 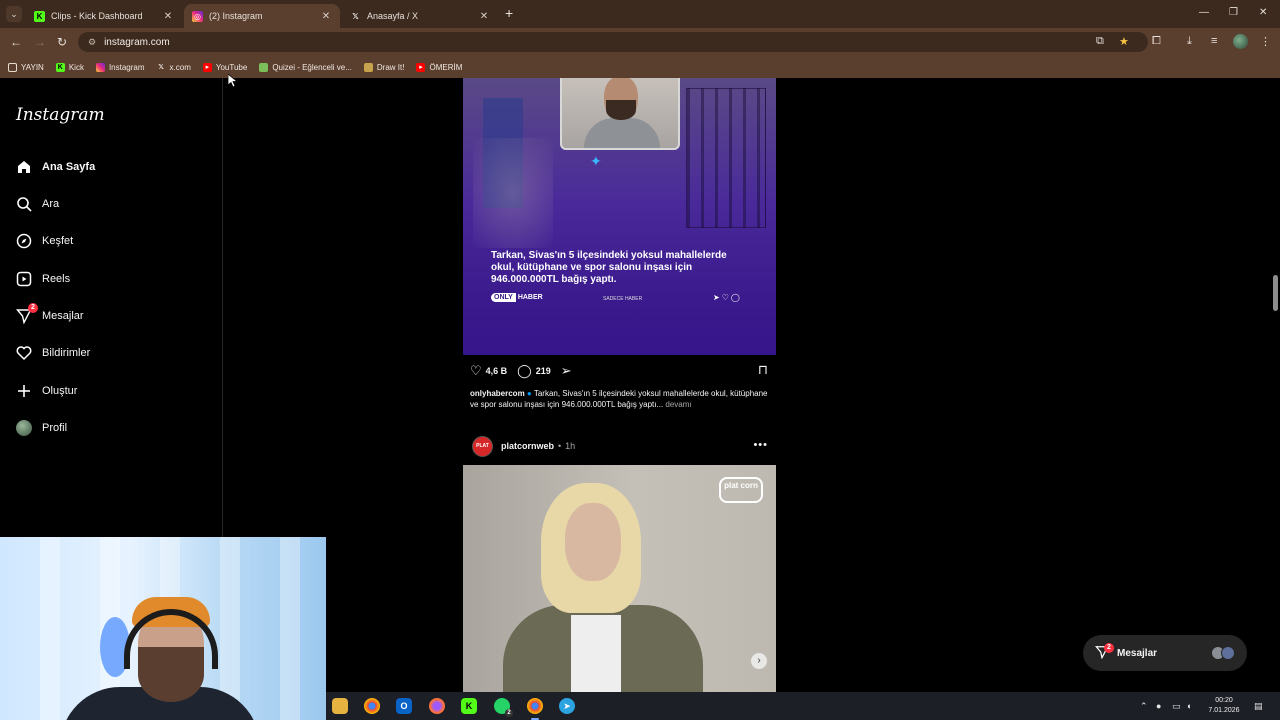 What do you see at coordinates (497, 371) in the screenshot?
I see `like-count: 4,6 B` at bounding box center [497, 371].